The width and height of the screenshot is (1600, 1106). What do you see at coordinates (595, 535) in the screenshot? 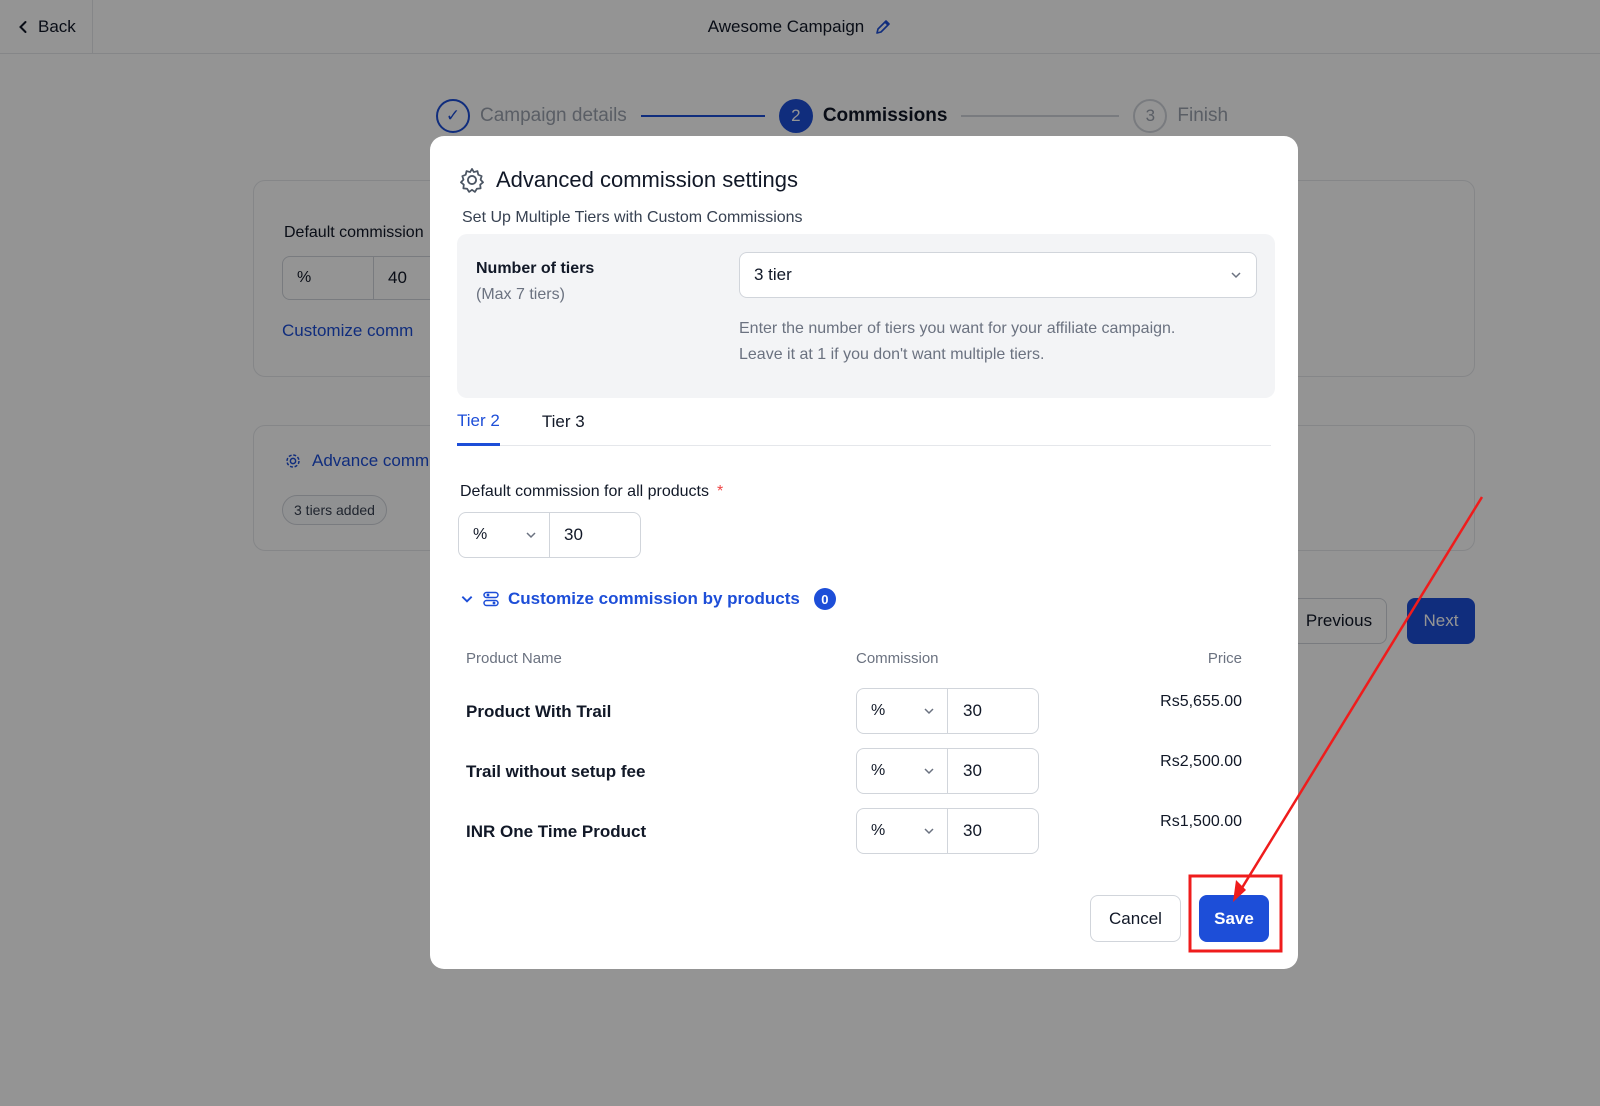
I see `commission-value-input: 30` at bounding box center [595, 535].